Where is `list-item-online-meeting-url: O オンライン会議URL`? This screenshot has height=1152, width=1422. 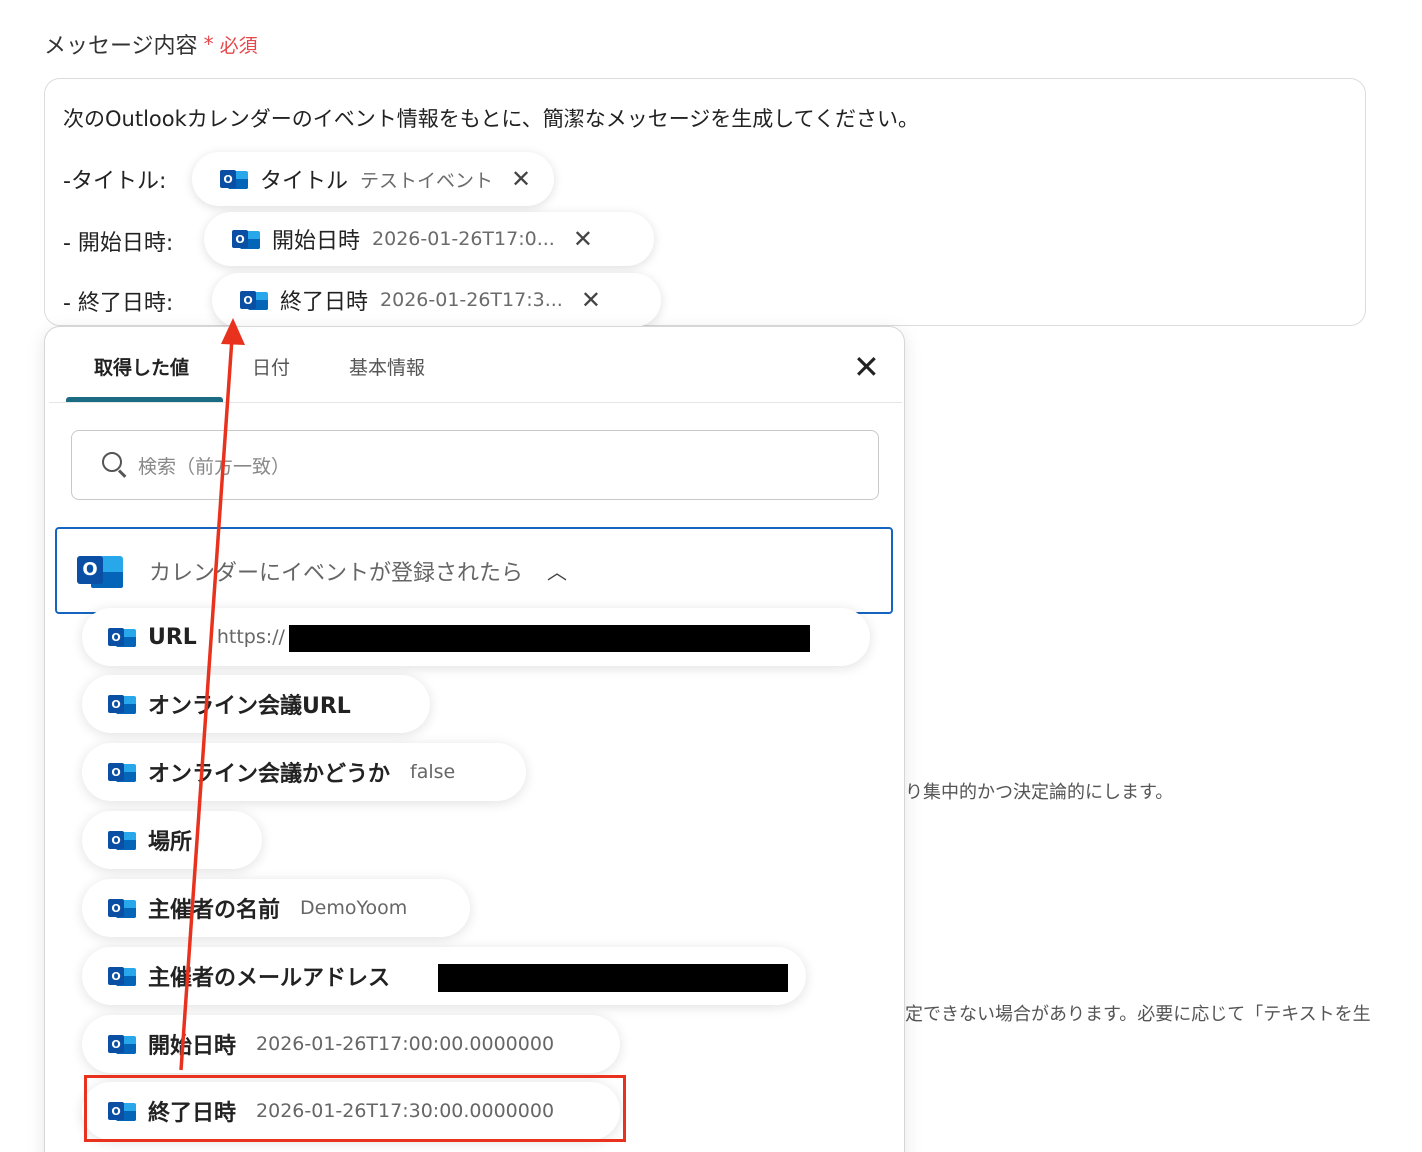 list-item-online-meeting-url: O オンライン会議URL is located at coordinates (256, 704).